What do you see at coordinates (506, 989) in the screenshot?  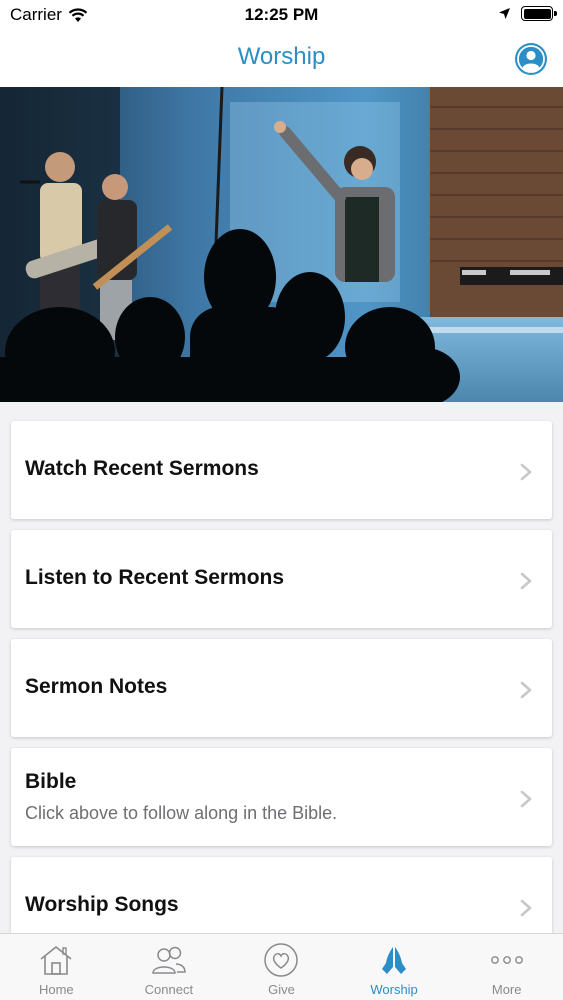 I see `tab-label: More` at bounding box center [506, 989].